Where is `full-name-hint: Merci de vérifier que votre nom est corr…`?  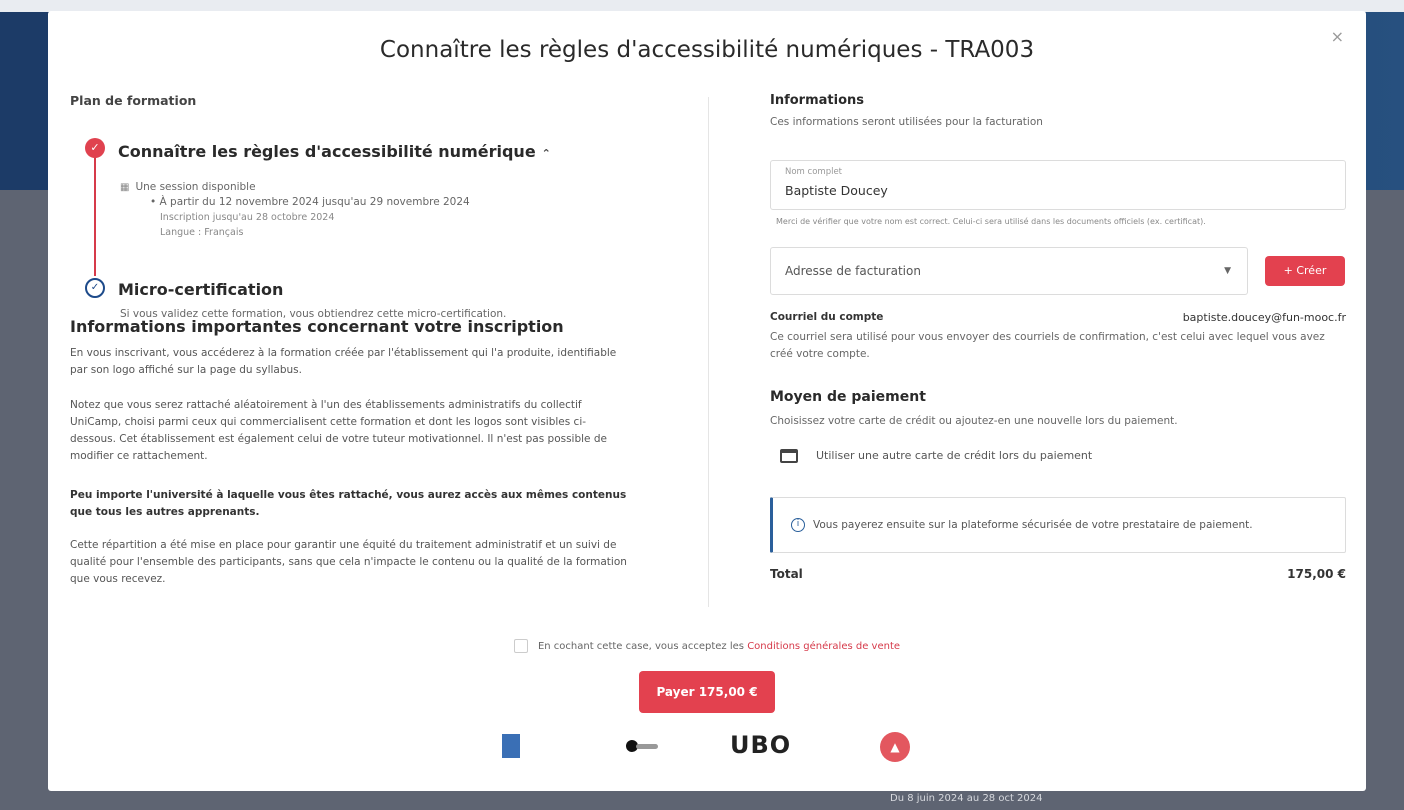
full-name-hint: Merci de vérifier que votre nom est corr… is located at coordinates (991, 221).